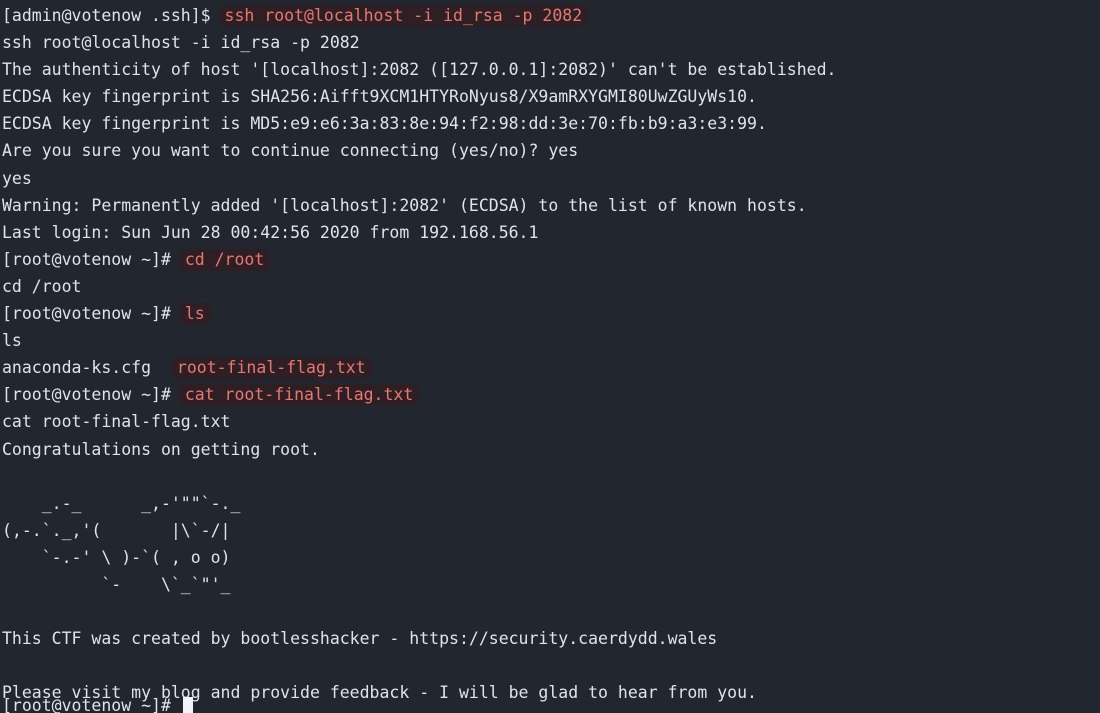  Describe the element at coordinates (121, 503) in the screenshot. I see `ascii-art-line-1: _.-_ _,-'""`-._` at that location.